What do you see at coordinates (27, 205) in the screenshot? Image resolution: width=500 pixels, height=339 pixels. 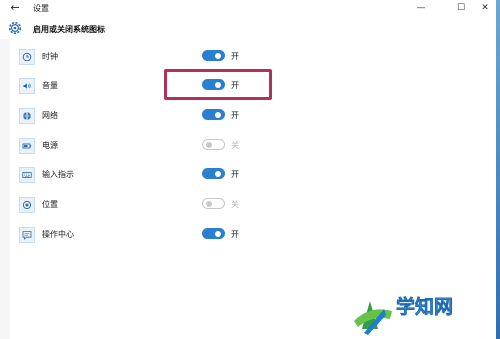 I see `location-icon` at bounding box center [27, 205].